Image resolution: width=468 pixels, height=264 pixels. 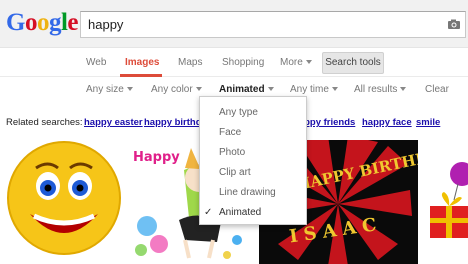 I want to click on search-query: happy, so click(x=106, y=24).